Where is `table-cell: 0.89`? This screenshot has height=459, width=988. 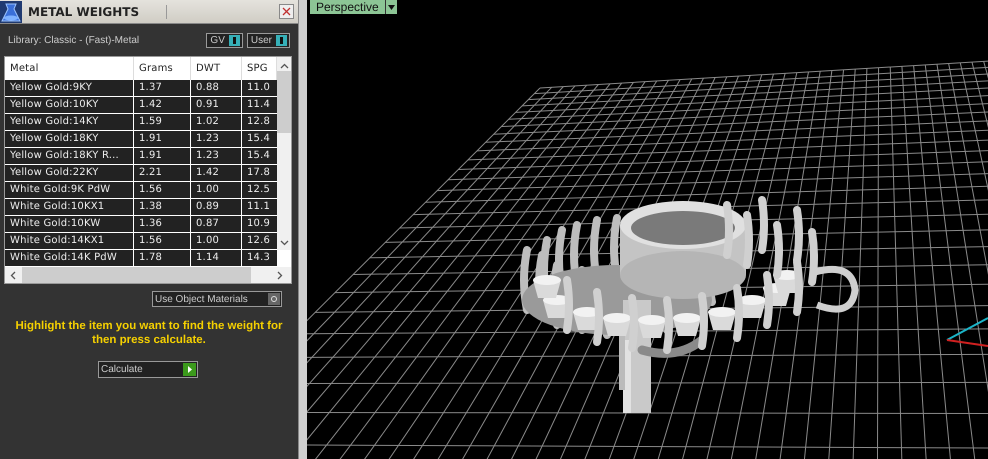 table-cell: 0.89 is located at coordinates (216, 207).